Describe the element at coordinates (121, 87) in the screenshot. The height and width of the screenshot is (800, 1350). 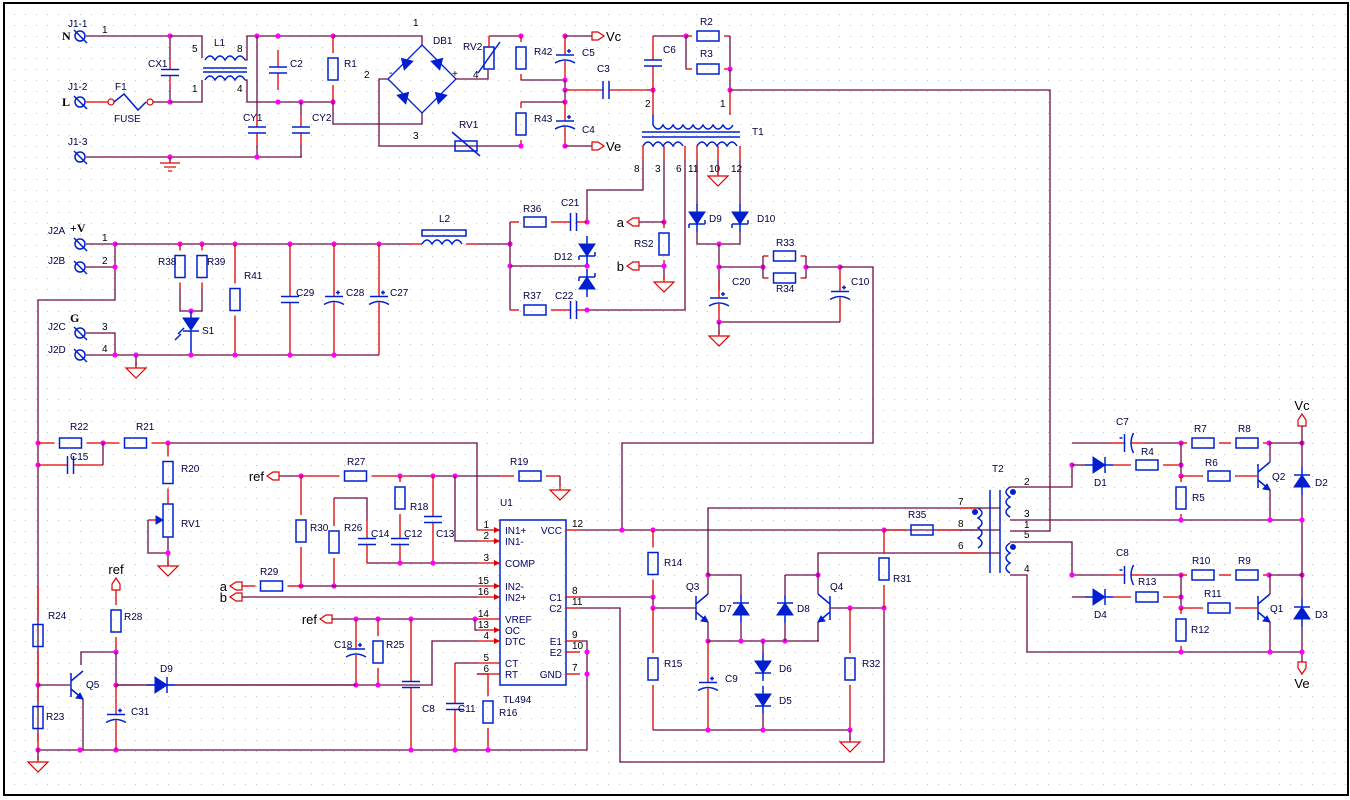
I see `component-label: F1` at that location.